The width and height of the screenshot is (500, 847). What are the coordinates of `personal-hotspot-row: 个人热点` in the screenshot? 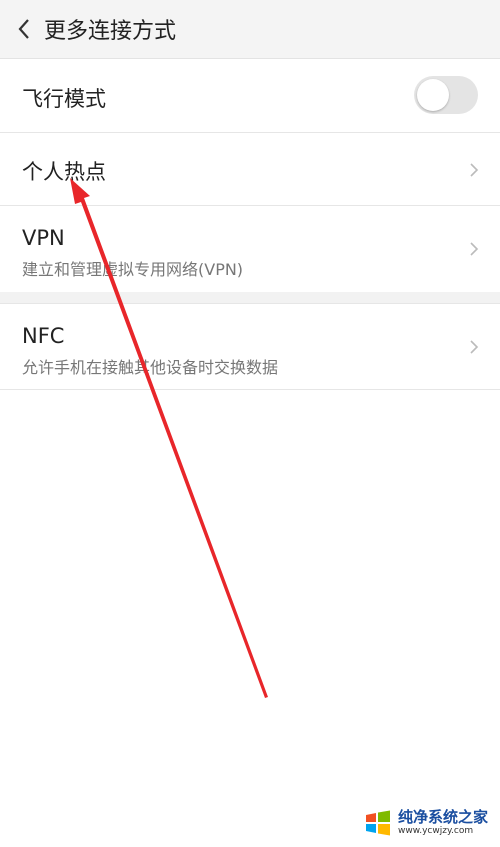 It's located at (250, 169).